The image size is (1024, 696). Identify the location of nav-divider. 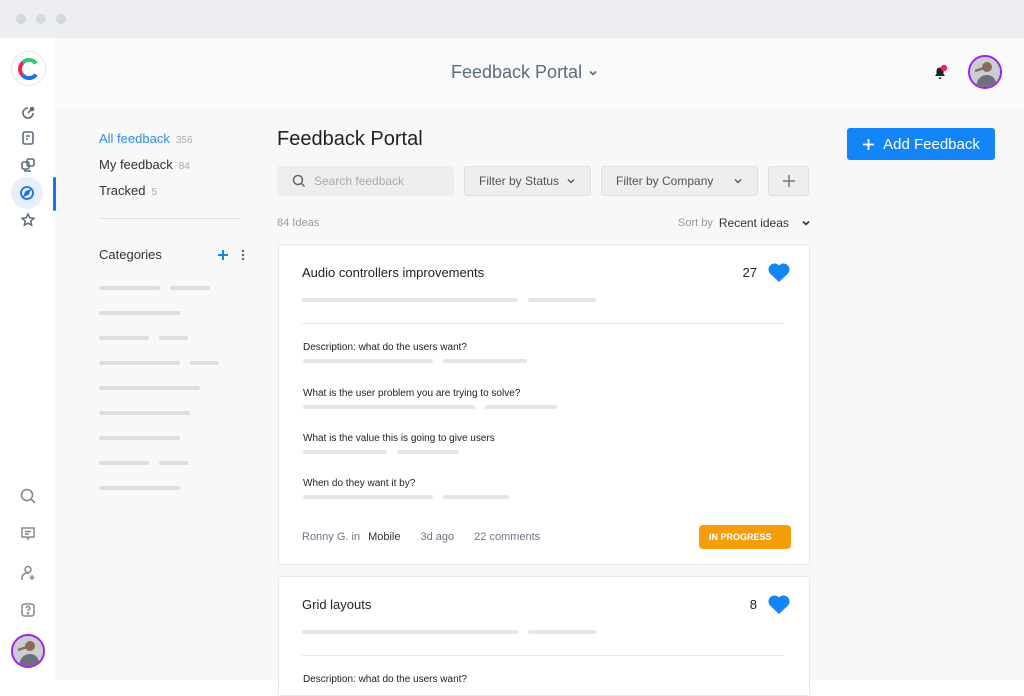
(170, 218).